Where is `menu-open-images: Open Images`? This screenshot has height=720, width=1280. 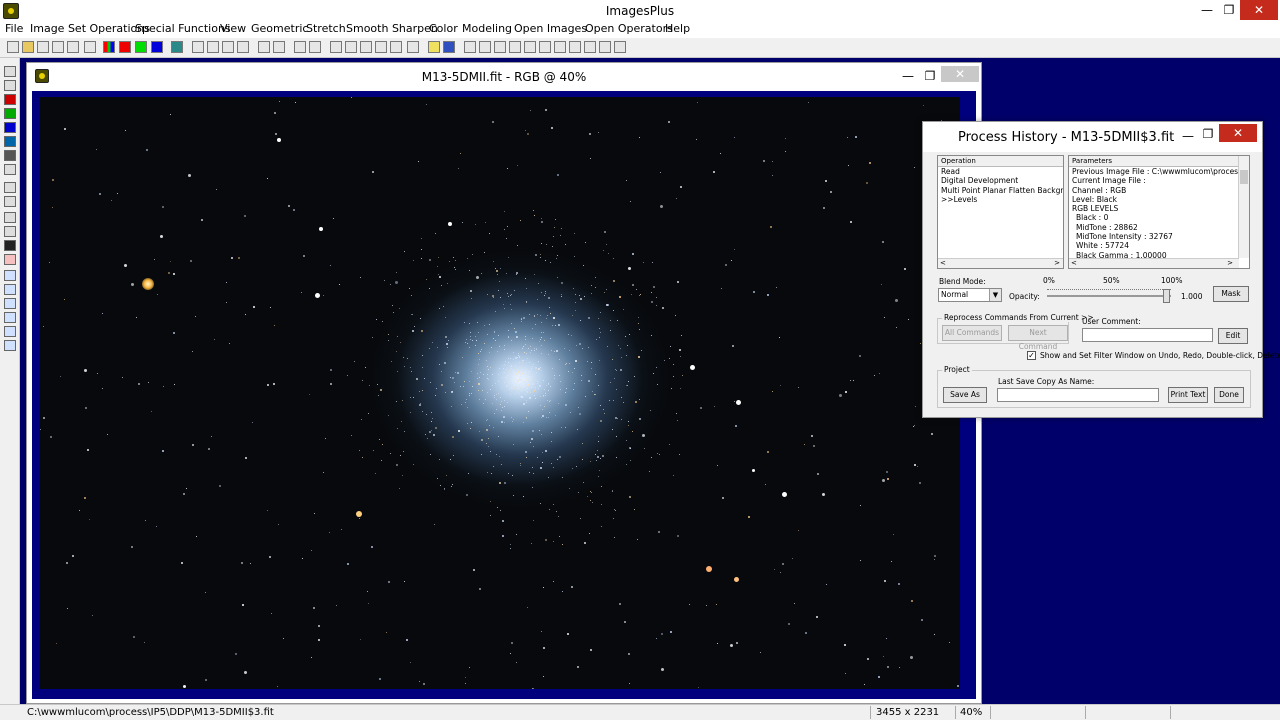
menu-open-images: Open Images is located at coordinates (550, 28).